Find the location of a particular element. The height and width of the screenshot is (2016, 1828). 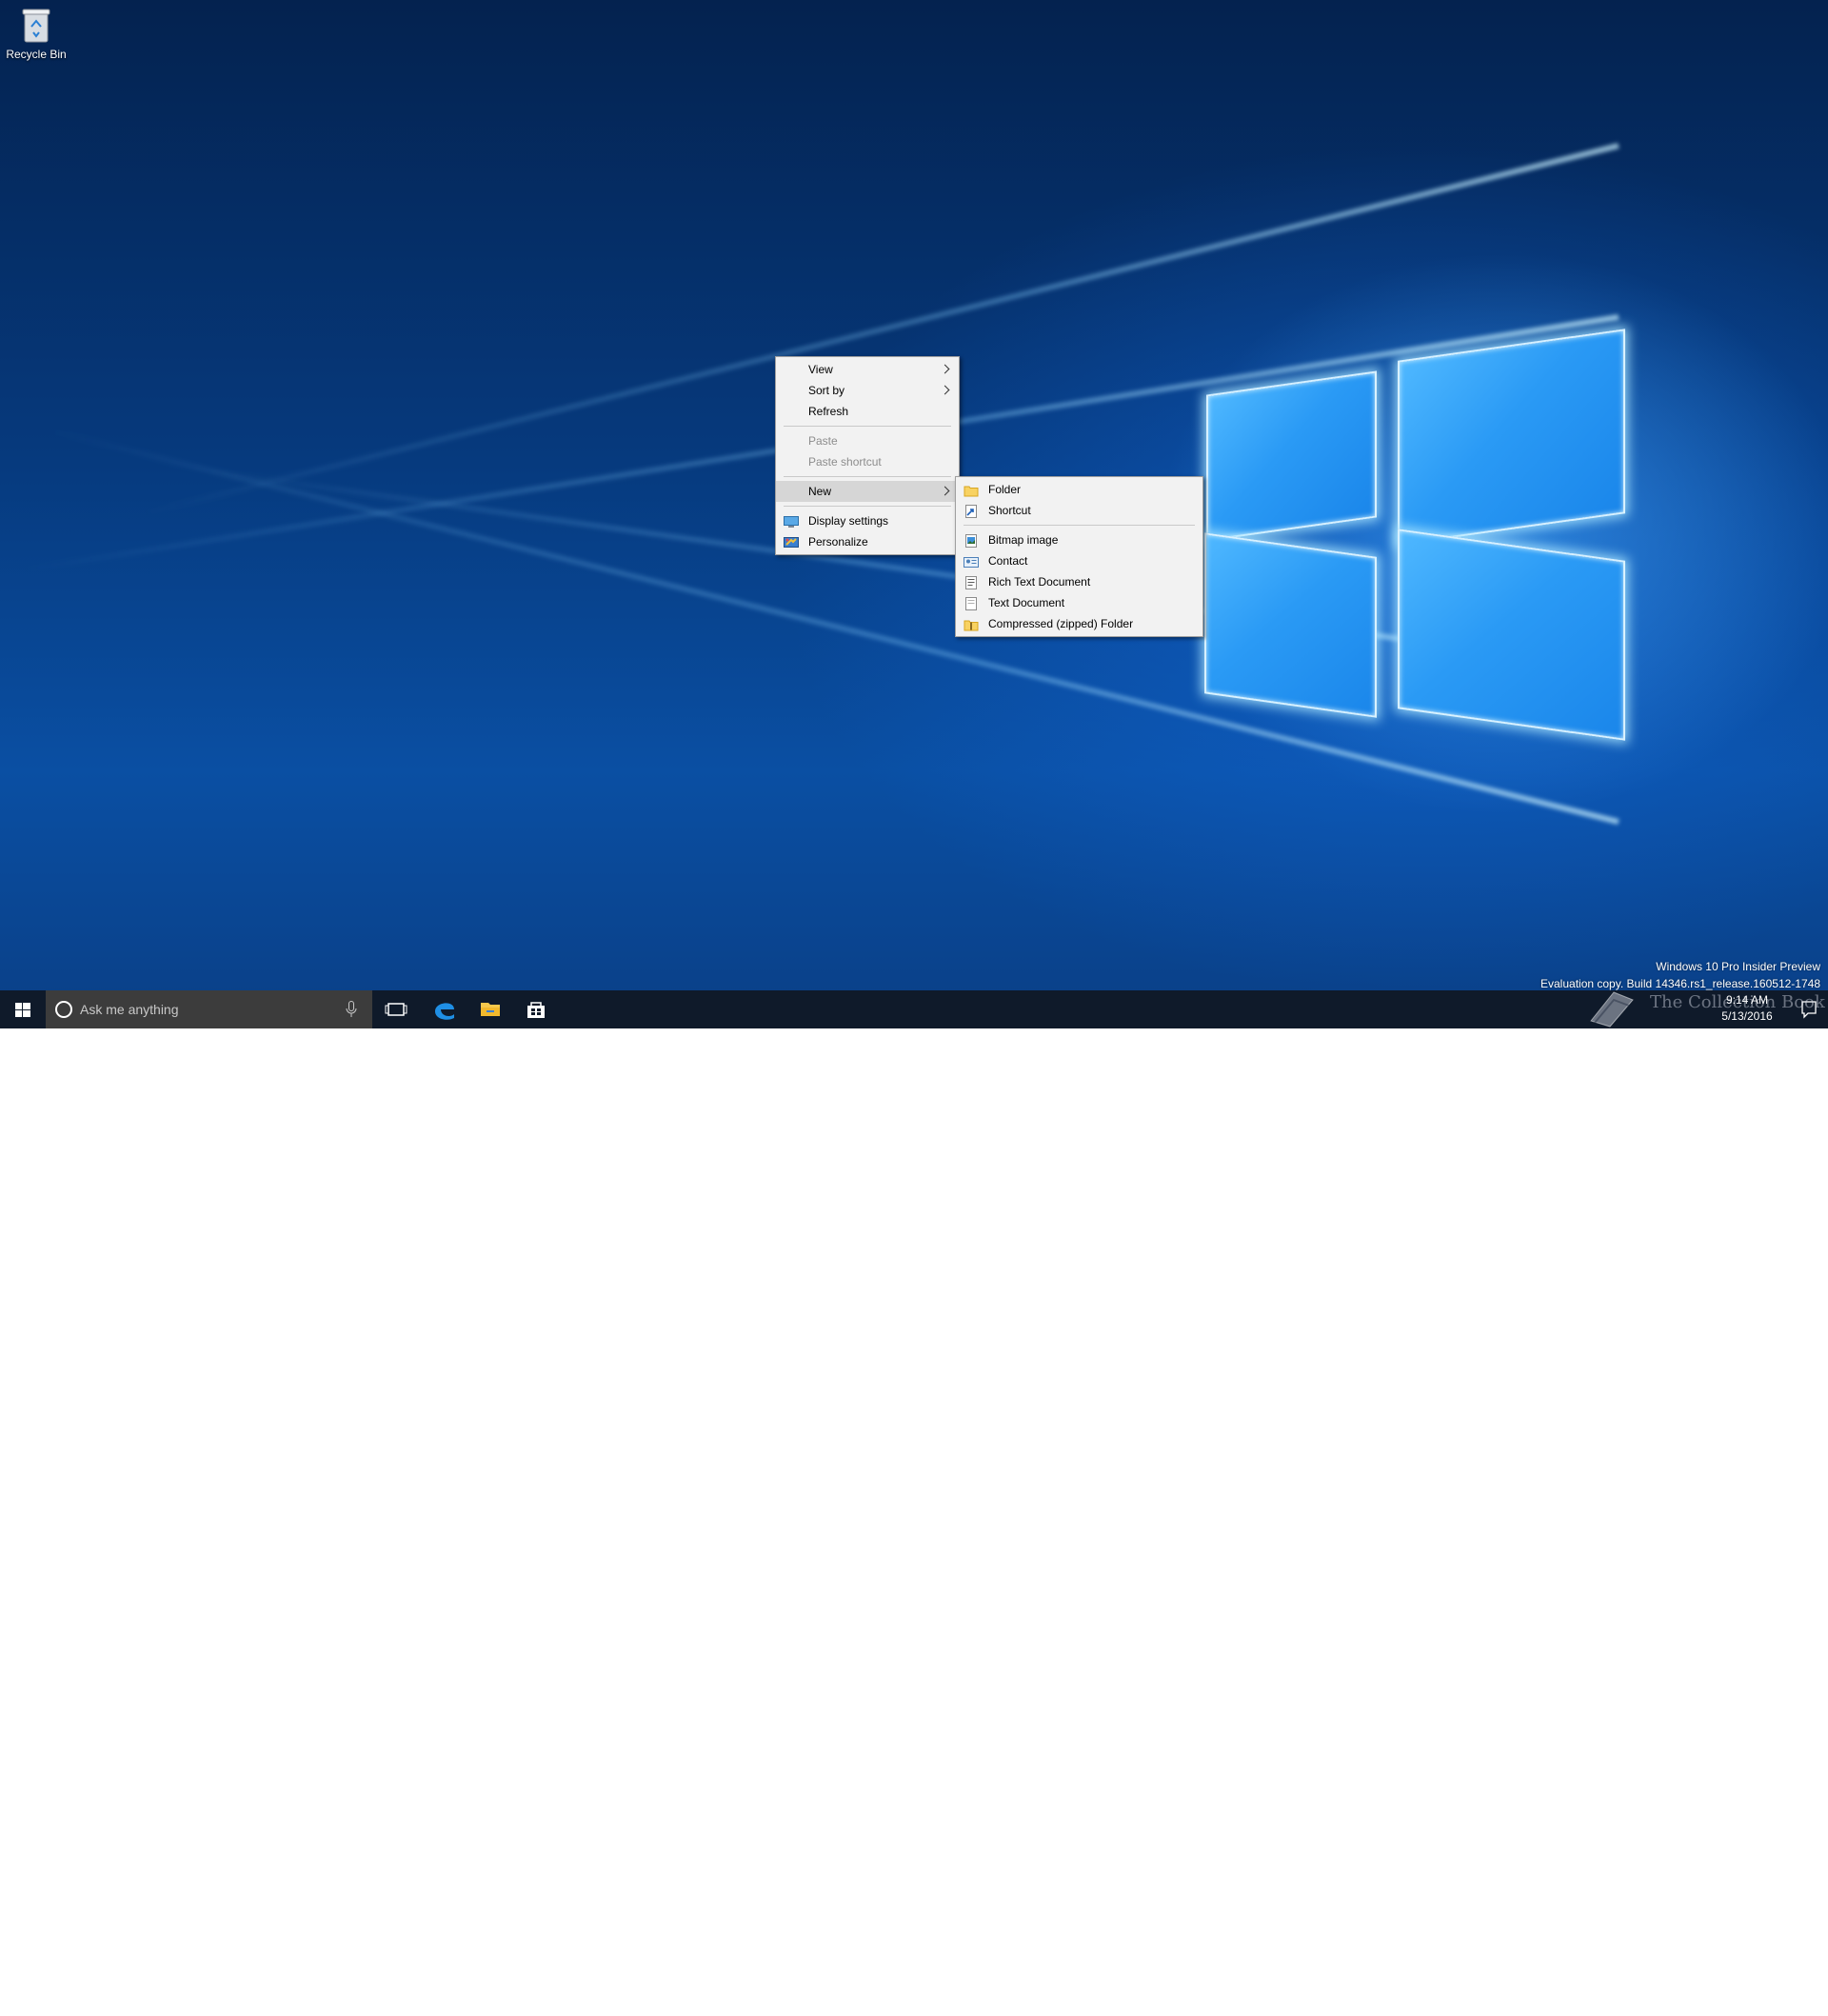

menu-item-new: New is located at coordinates (867, 491).